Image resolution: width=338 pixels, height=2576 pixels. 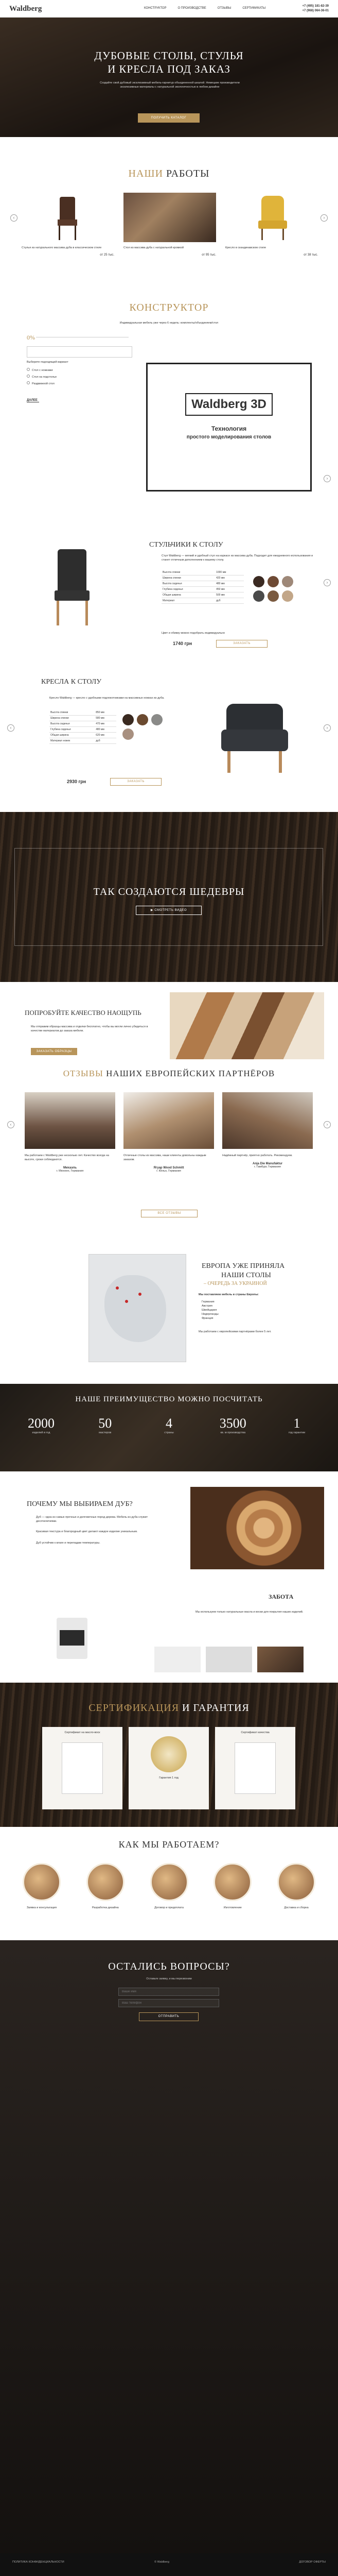 I want to click on stat-number: 1, so click(x=296, y=1423).